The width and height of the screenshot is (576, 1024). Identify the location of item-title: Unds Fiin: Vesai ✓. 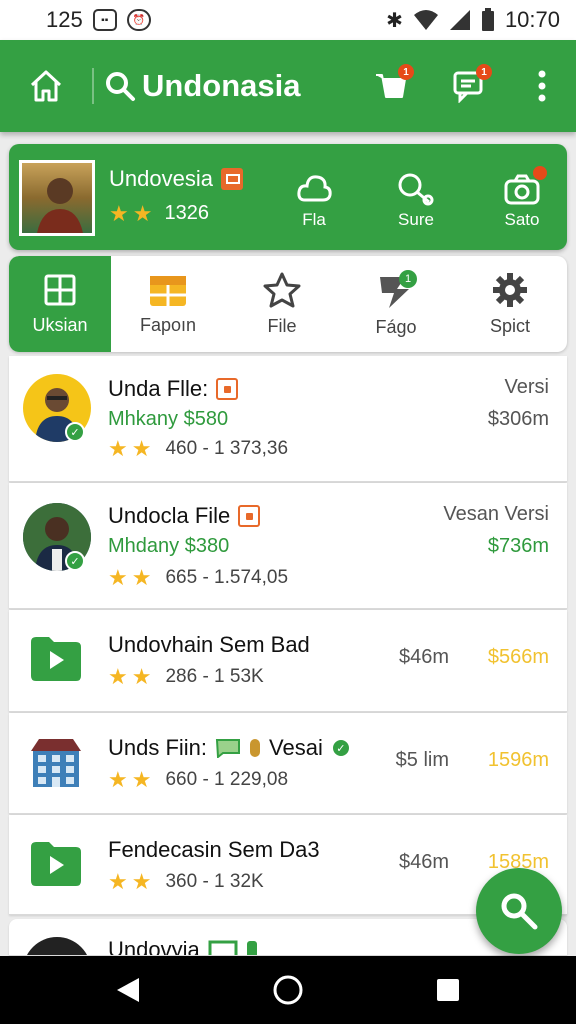
(229, 748).